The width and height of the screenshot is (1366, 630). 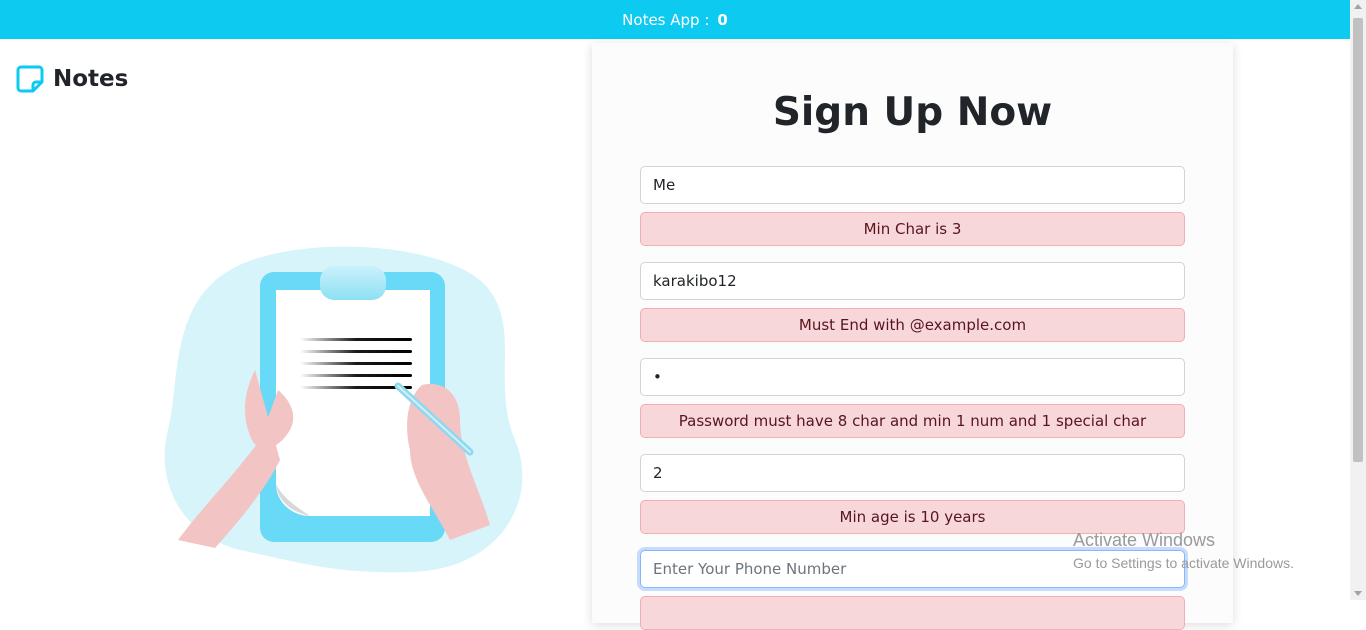 What do you see at coordinates (30, 79) in the screenshot?
I see `sticky-note-icon` at bounding box center [30, 79].